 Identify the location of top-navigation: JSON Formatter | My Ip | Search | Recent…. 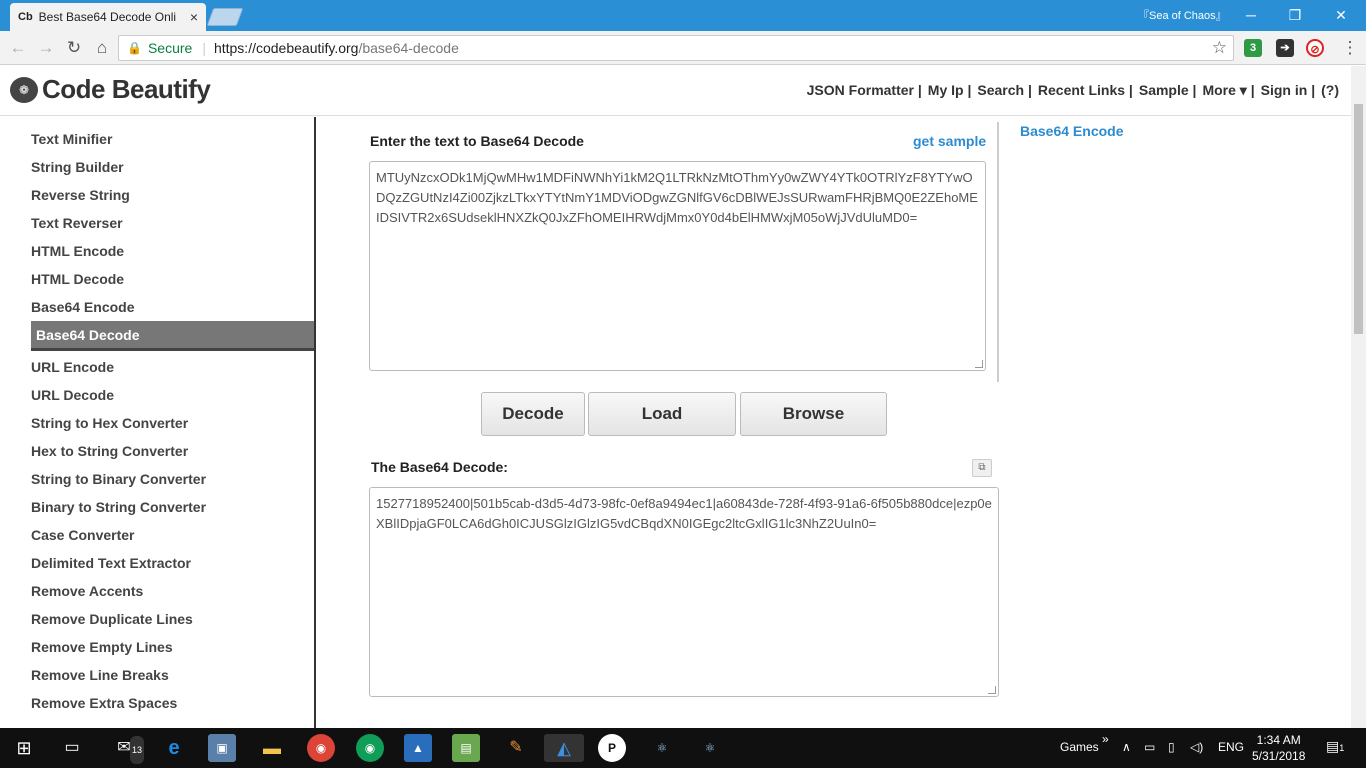
(1073, 90).